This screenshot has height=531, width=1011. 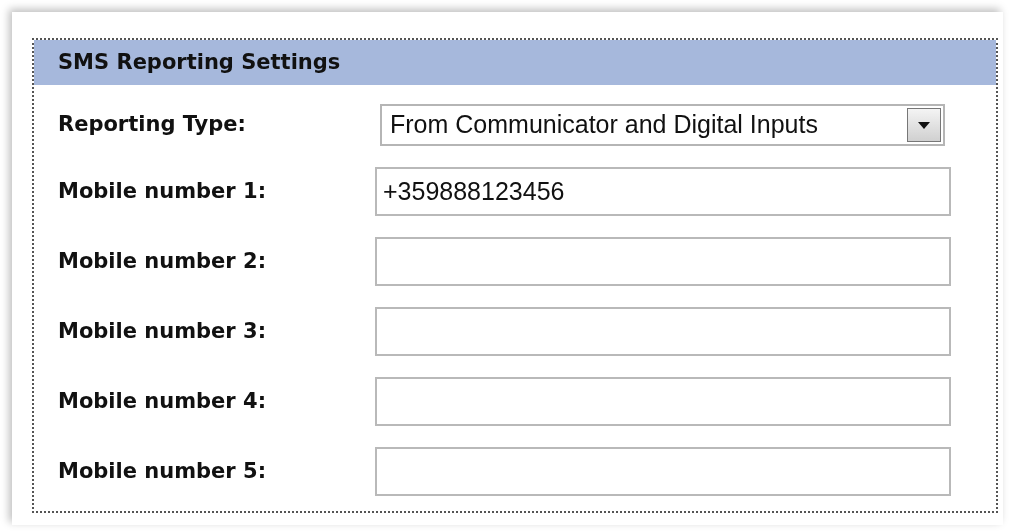 What do you see at coordinates (163, 261) in the screenshot?
I see `field-label: Mobile number 2:` at bounding box center [163, 261].